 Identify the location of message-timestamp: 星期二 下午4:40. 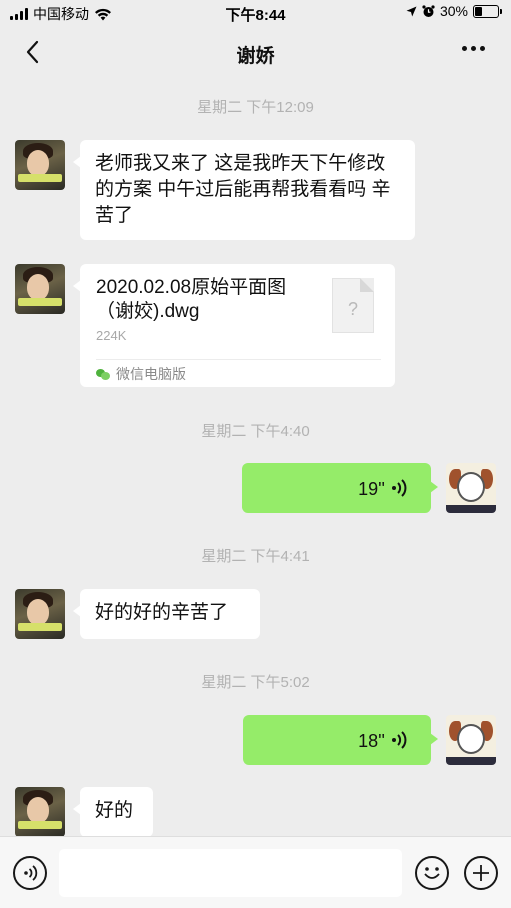
(255, 431).